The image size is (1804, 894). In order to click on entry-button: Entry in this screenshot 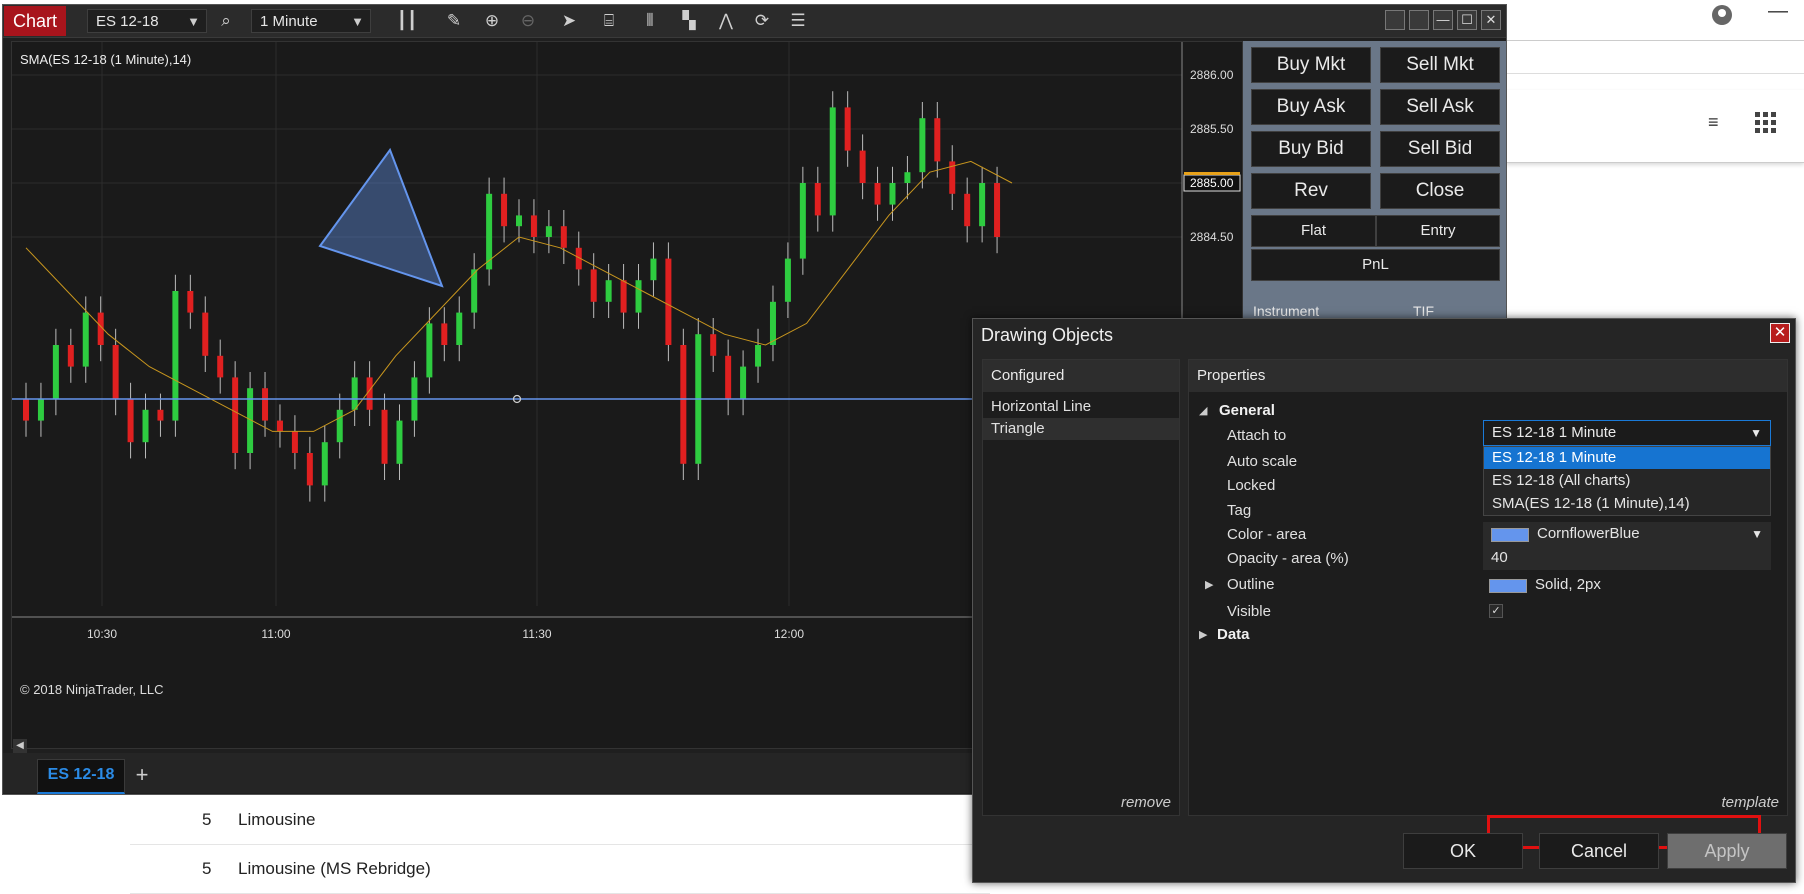, I will do `click(1438, 231)`.